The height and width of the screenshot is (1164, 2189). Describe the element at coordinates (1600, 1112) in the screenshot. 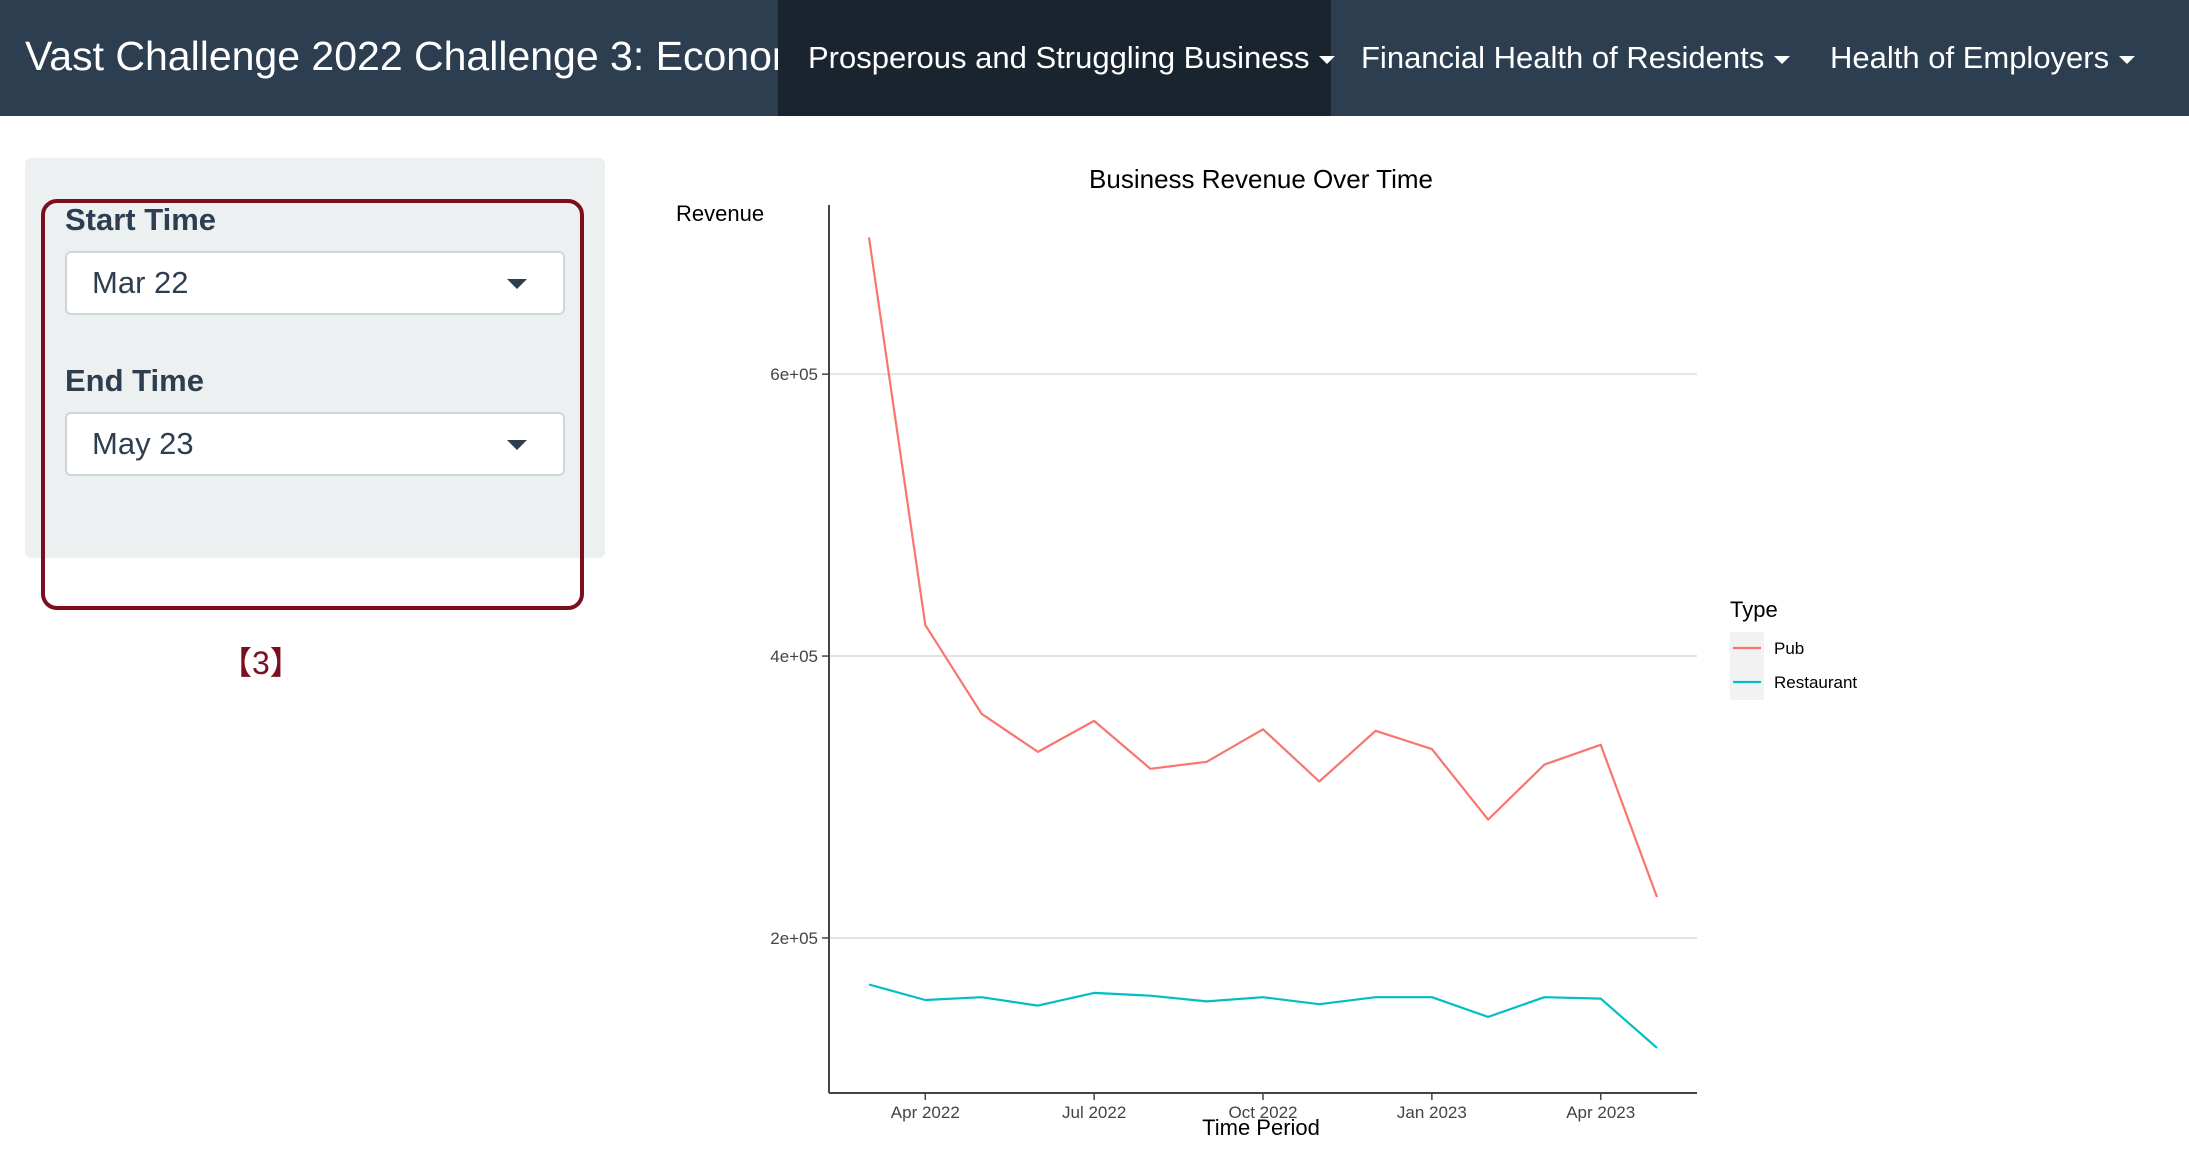

I see `x-tick-label: Apr 2023` at that location.